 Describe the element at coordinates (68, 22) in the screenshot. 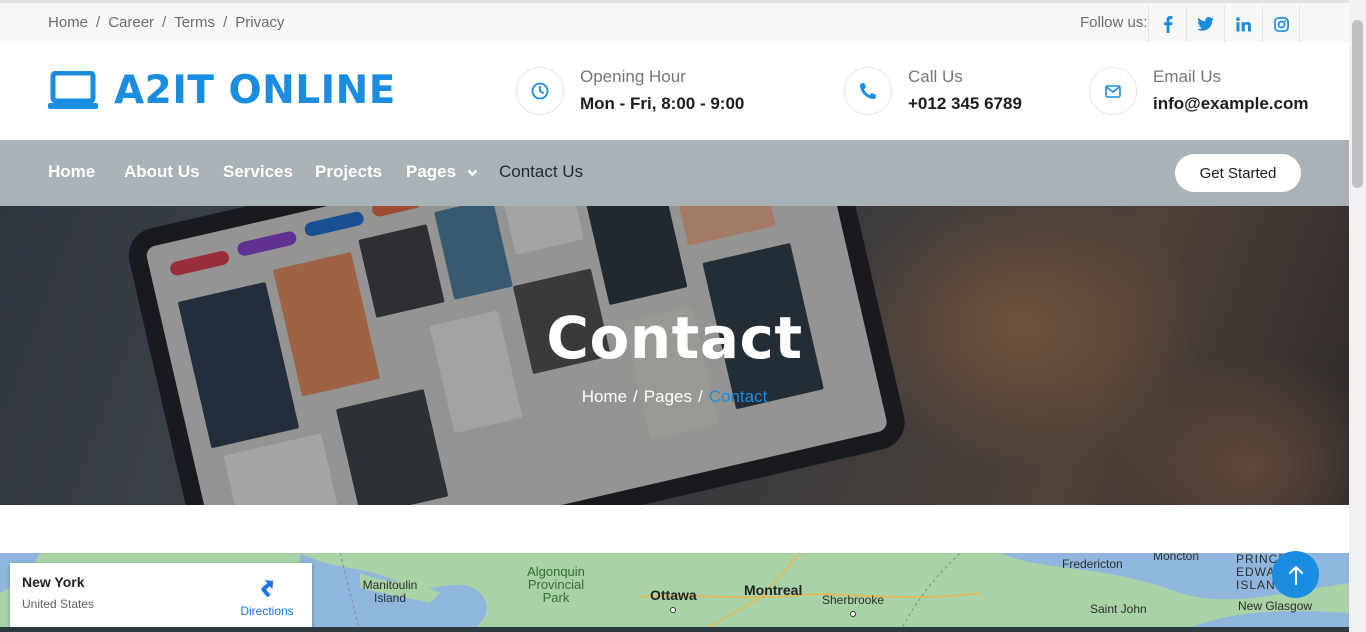

I see `top-link-home: Home` at that location.